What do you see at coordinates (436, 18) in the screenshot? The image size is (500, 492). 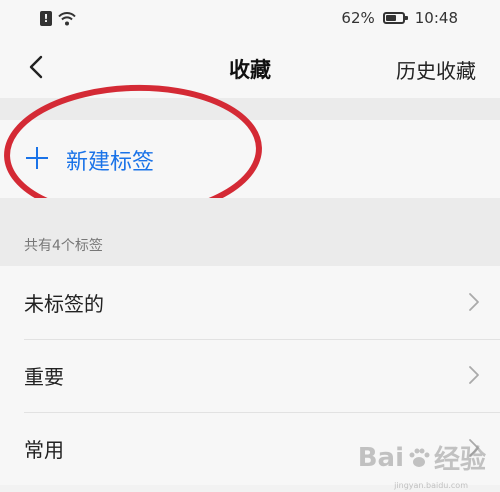 I see `clock: 10:48` at bounding box center [436, 18].